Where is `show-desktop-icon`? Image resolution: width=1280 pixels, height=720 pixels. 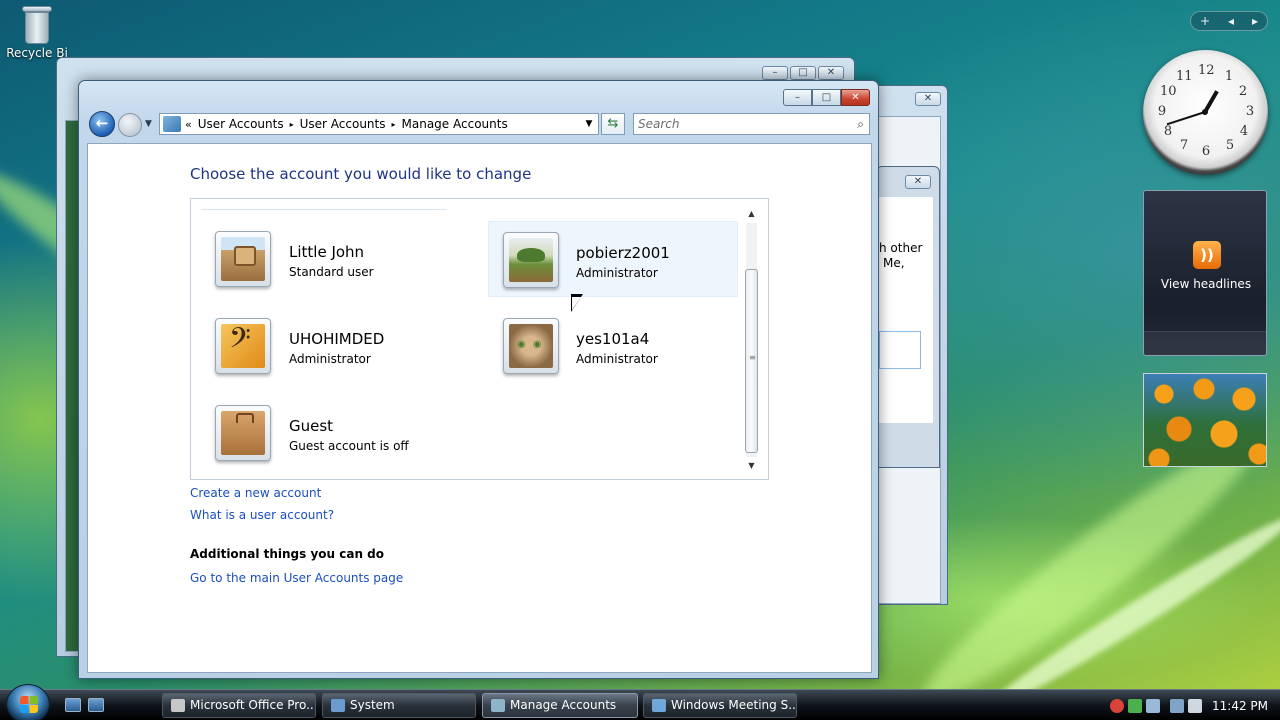 show-desktop-icon is located at coordinates (73, 705).